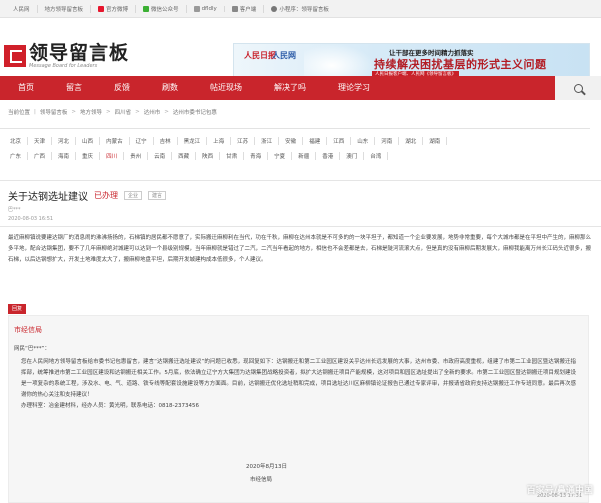 The width and height of the screenshot is (601, 503). I want to click on region-link: 山西, so click(88, 140).